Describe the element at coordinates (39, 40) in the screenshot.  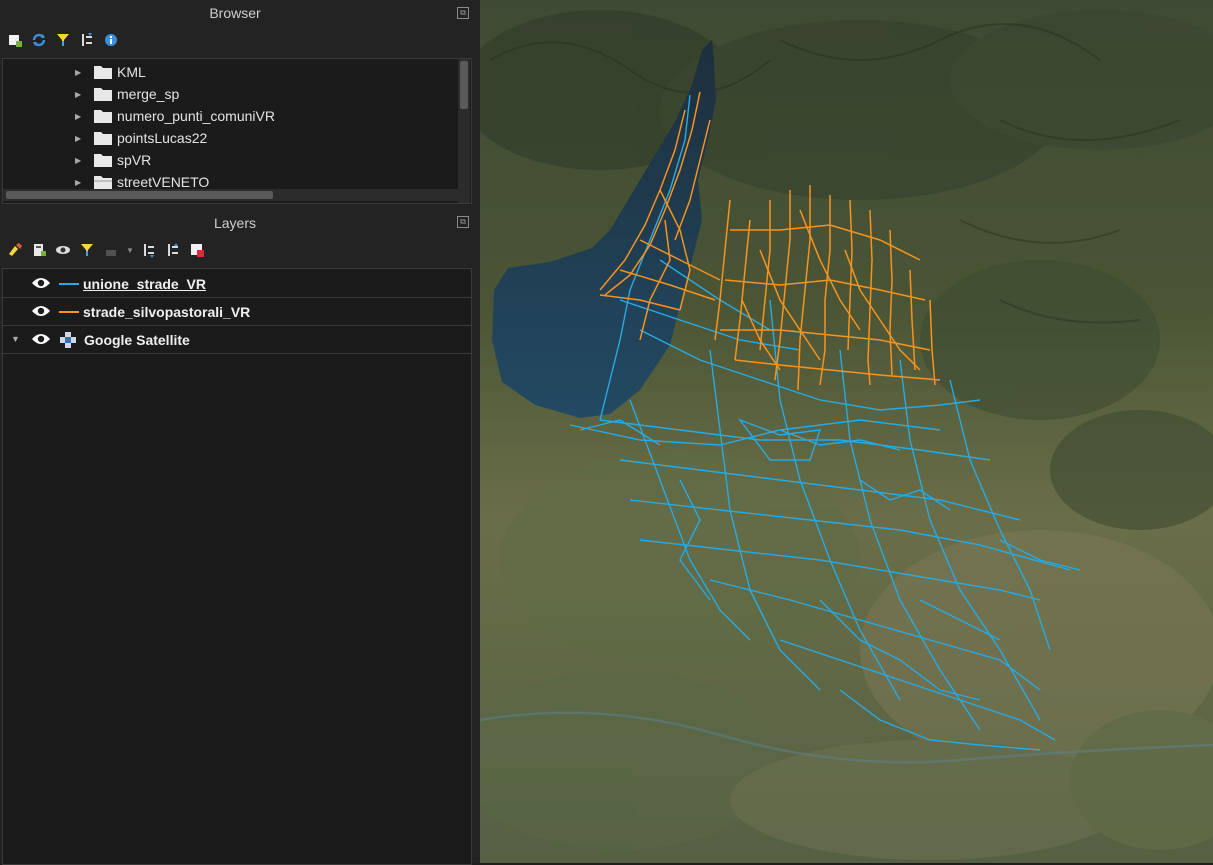
I see `refresh-icon` at that location.